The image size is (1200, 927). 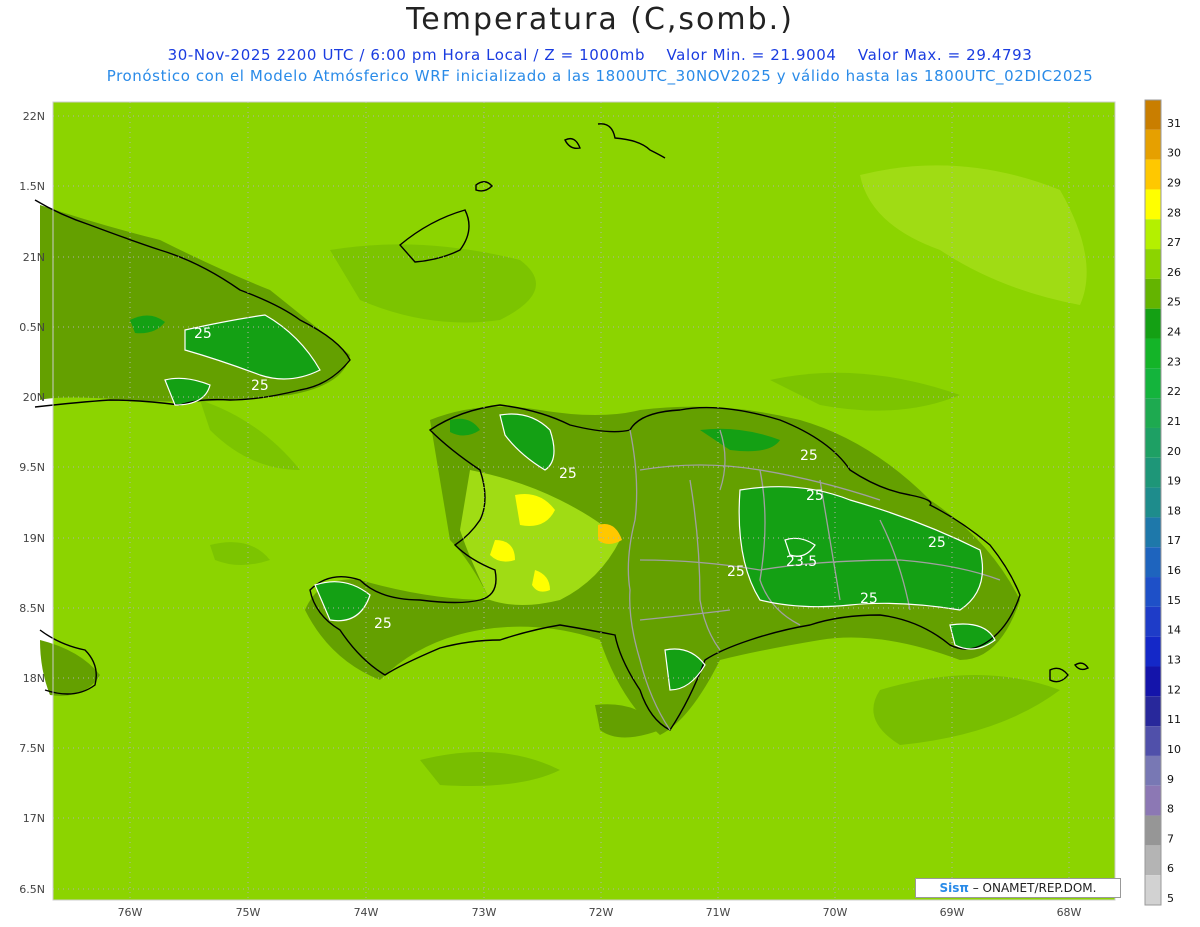 I want to click on colorbar-label: 20, so click(x=1174, y=451).